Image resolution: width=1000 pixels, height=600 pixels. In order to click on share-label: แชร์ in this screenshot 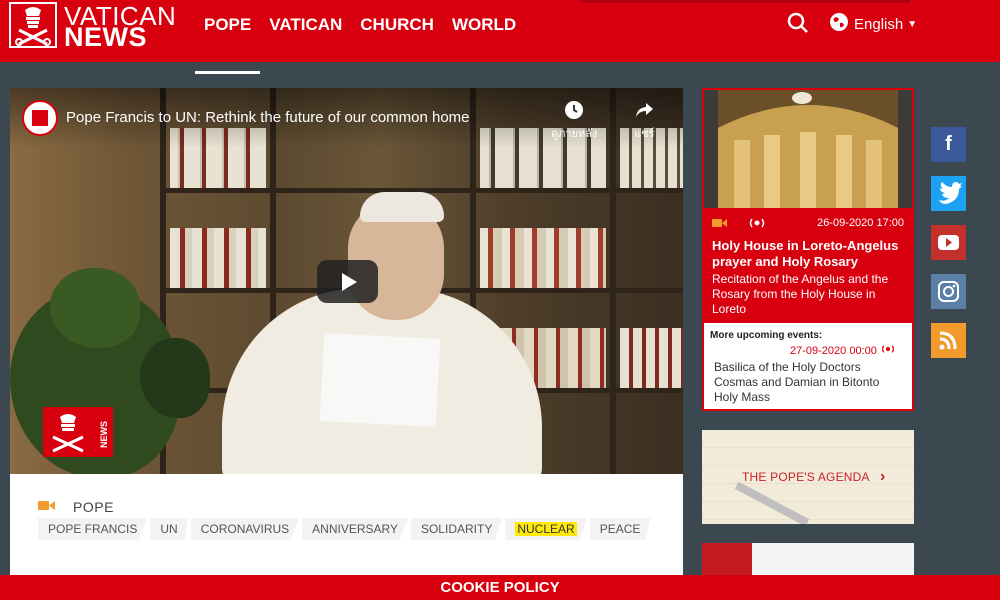, I will do `click(644, 134)`.